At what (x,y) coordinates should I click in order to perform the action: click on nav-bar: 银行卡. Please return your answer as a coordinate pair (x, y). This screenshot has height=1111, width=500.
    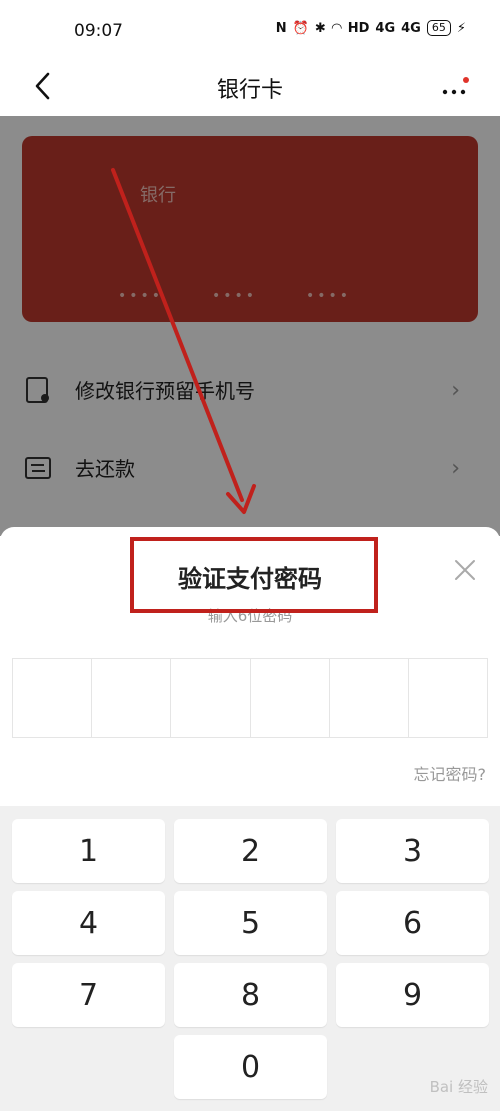
    Looking at the image, I should click on (250, 87).